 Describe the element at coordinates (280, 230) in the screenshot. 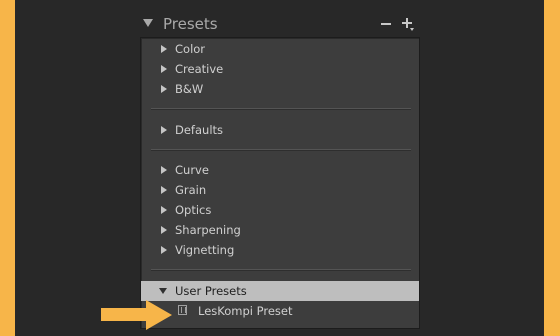

I see `preset-folder-sharpening: Sharpening` at that location.